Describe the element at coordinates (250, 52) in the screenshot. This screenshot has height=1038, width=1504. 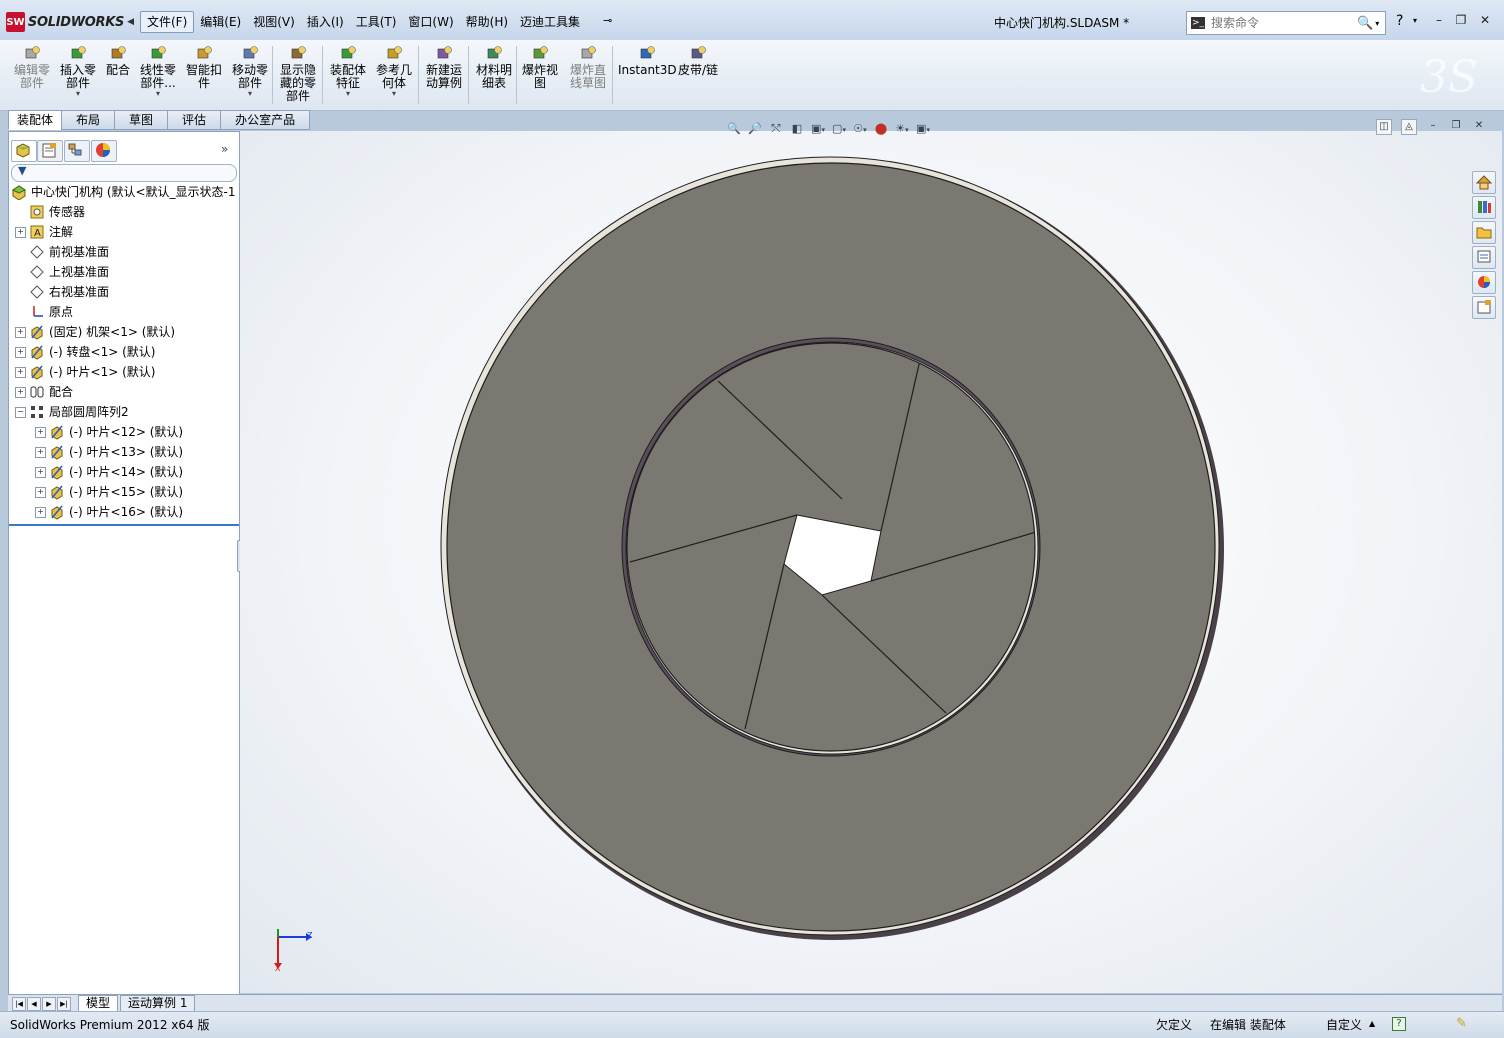
I see `move-component-icon` at that location.